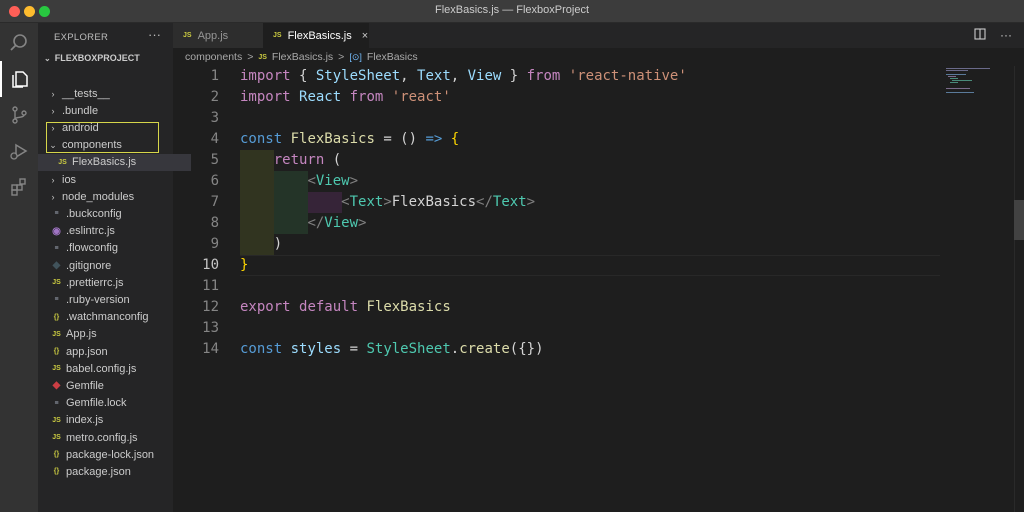 This screenshot has width=1024, height=512. What do you see at coordinates (80, 127) in the screenshot?
I see `file-label: android` at bounding box center [80, 127].